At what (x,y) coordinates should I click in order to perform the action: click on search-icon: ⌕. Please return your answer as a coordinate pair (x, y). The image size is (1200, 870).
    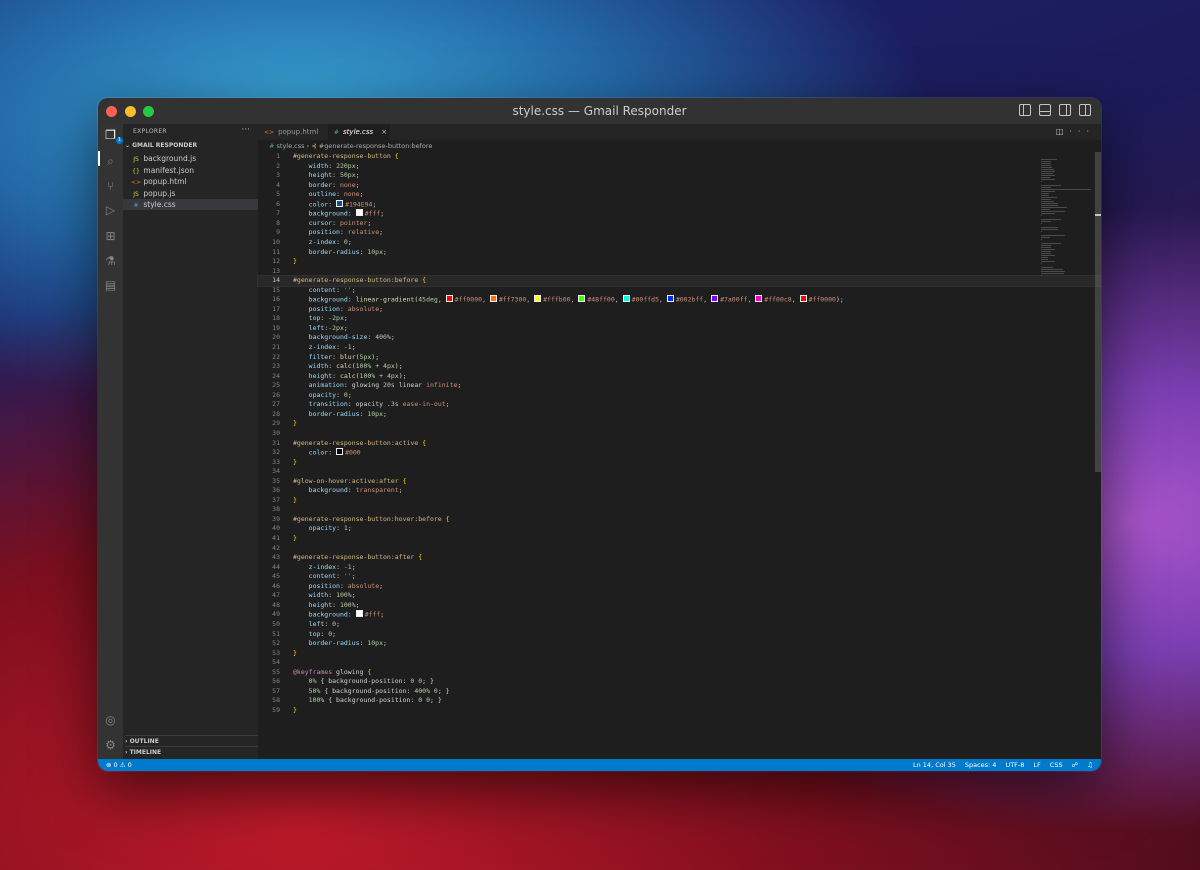
    Looking at the image, I should click on (110, 161).